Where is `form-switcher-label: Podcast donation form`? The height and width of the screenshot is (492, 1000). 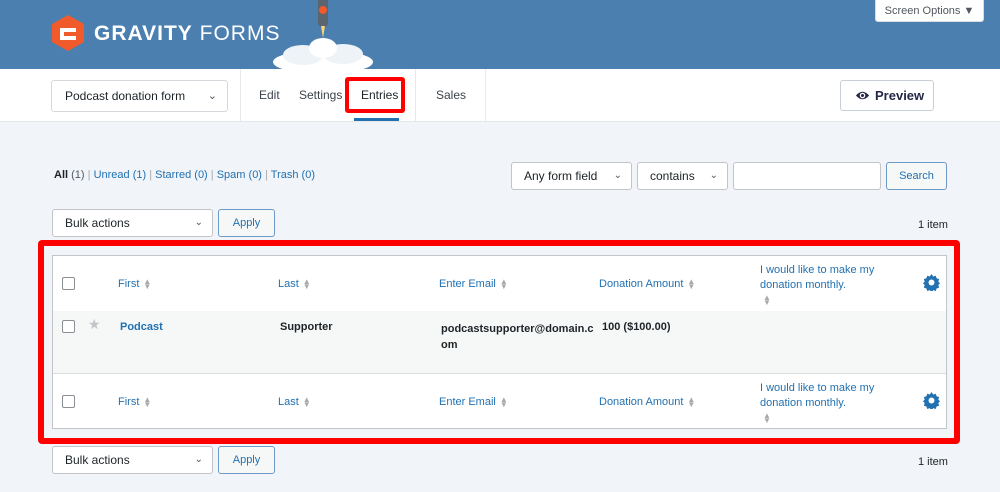 form-switcher-label: Podcast donation form is located at coordinates (125, 96).